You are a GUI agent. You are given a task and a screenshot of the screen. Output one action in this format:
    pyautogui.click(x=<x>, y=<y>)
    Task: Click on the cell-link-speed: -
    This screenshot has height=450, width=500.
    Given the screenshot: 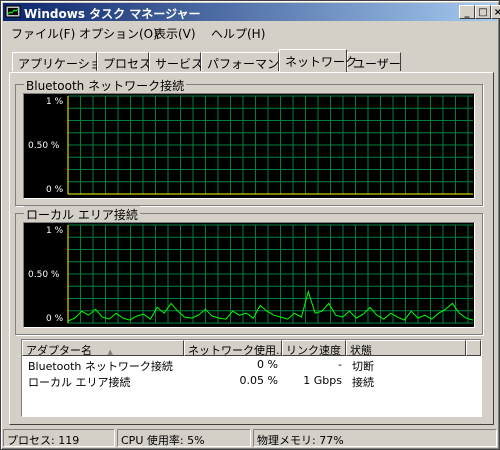 What is the action you would take?
    pyautogui.click(x=340, y=364)
    